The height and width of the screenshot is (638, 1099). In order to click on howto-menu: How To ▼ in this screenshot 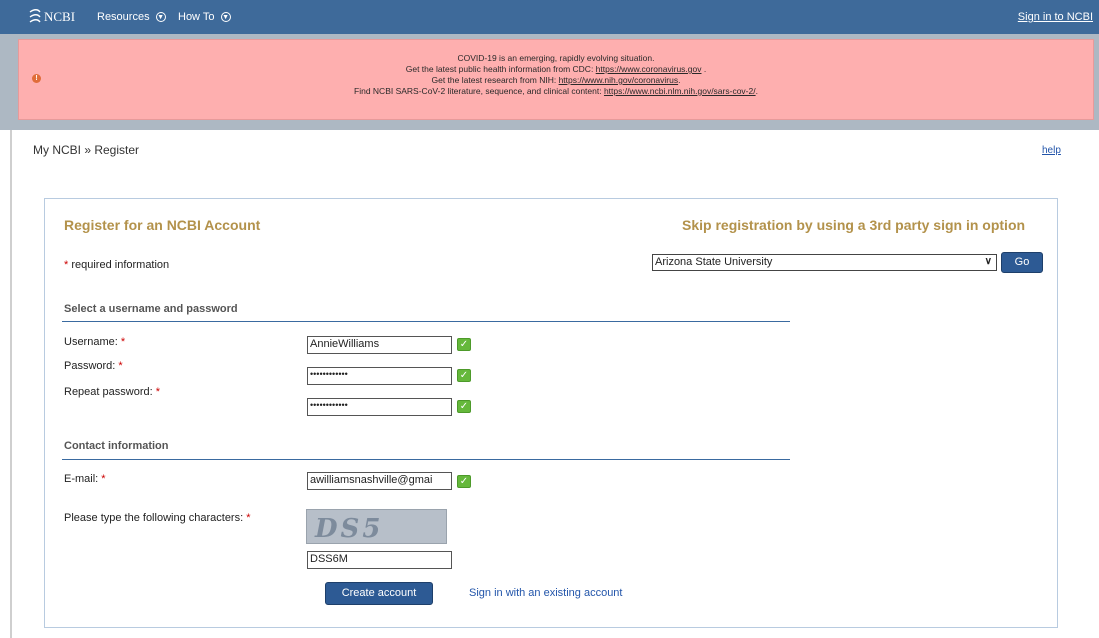, I will do `click(204, 17)`.